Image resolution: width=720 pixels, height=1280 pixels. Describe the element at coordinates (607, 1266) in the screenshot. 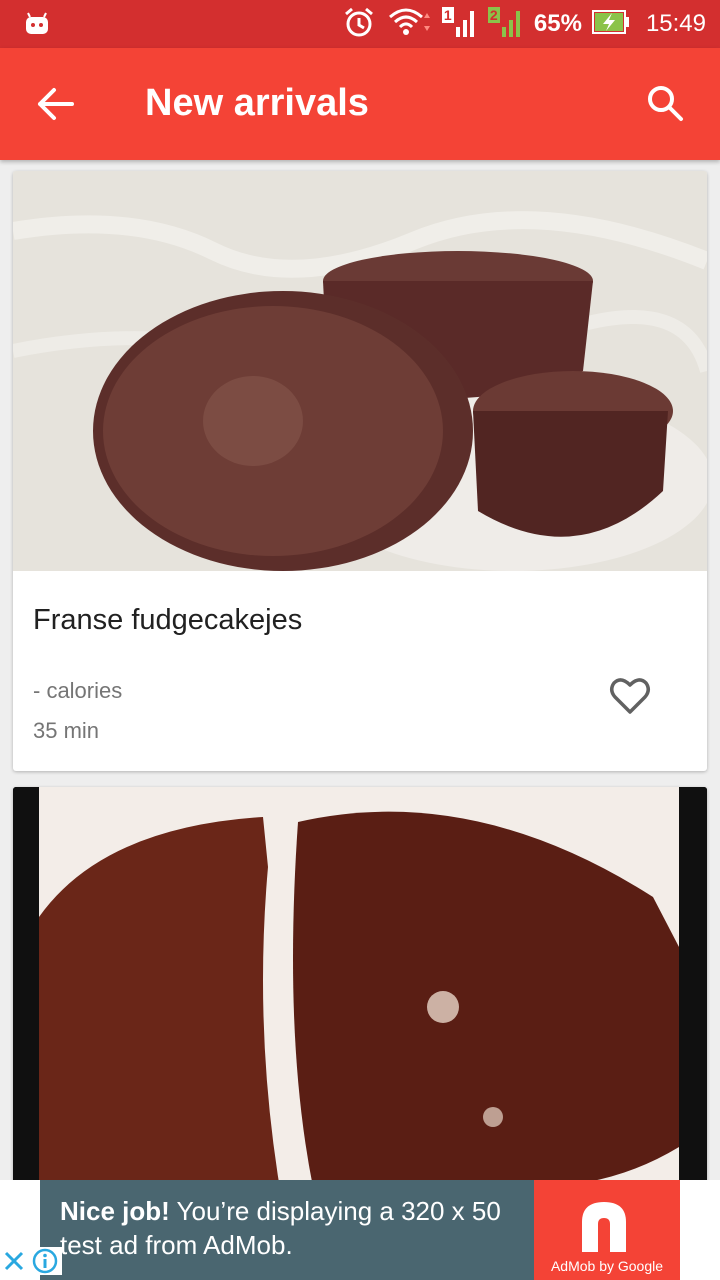

I see `ad-brand: AdMob by Google` at that location.